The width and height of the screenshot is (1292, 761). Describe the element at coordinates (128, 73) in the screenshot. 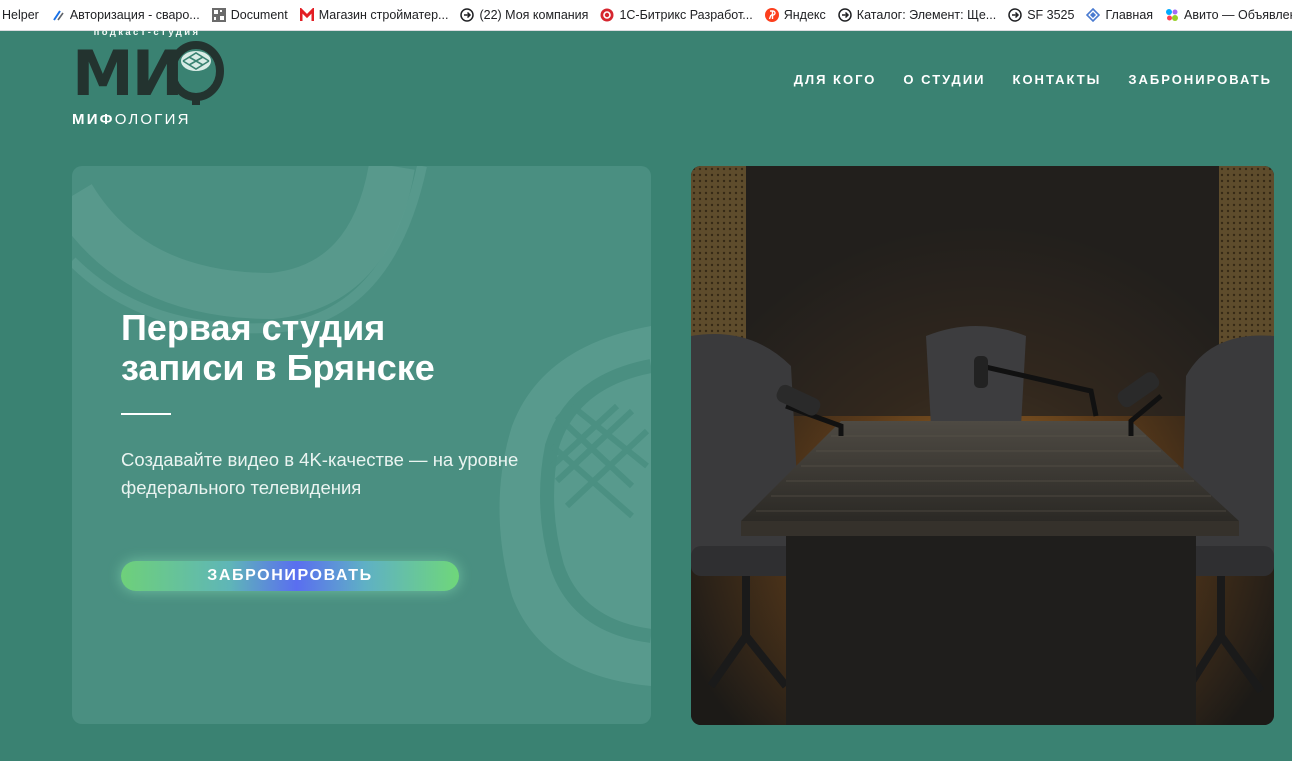

I see `logo-mark: МИ` at that location.